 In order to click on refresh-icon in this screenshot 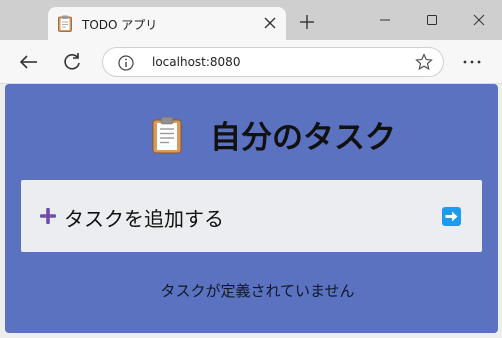, I will do `click(72, 61)`.